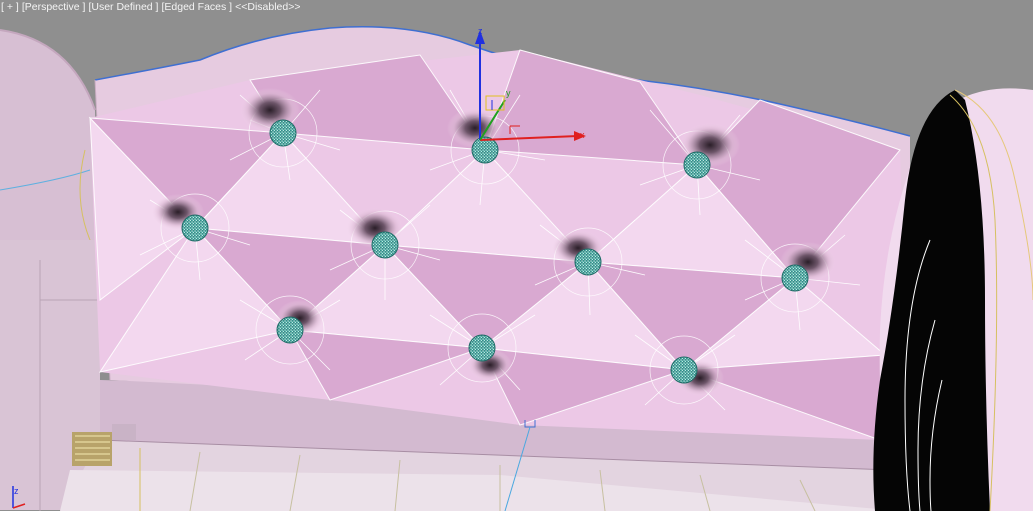 The width and height of the screenshot is (1033, 511). What do you see at coordinates (196, 7) in the screenshot?
I see `viewport-edged-faces-menu: [Edged Faces ]` at bounding box center [196, 7].